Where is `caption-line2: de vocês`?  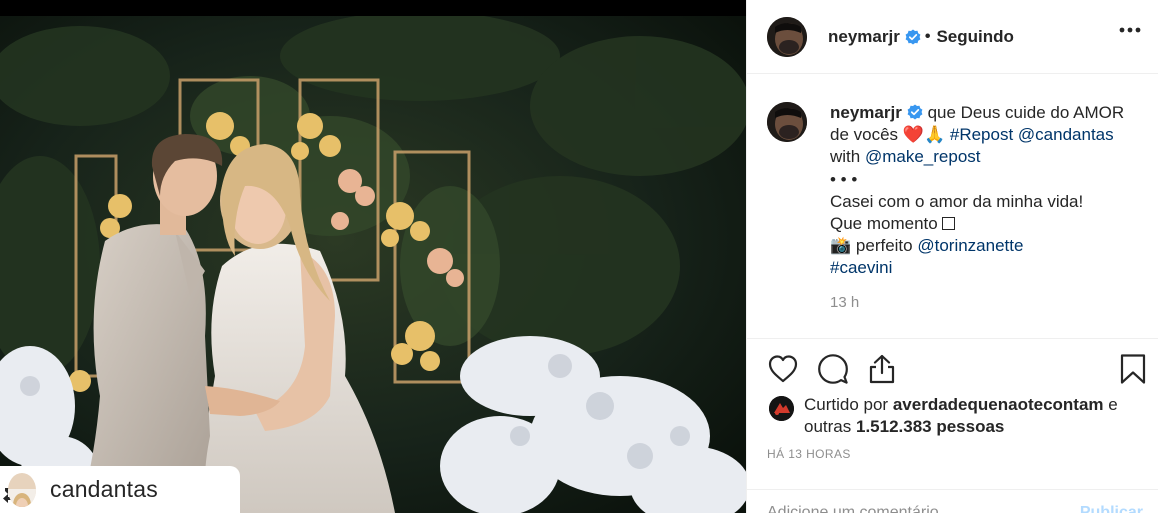 caption-line2: de vocês is located at coordinates (864, 135).